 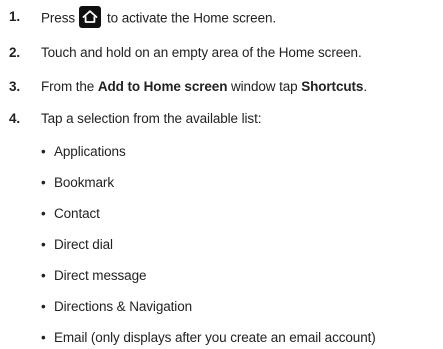 I want to click on step-3-middle: window tap, so click(x=264, y=86).